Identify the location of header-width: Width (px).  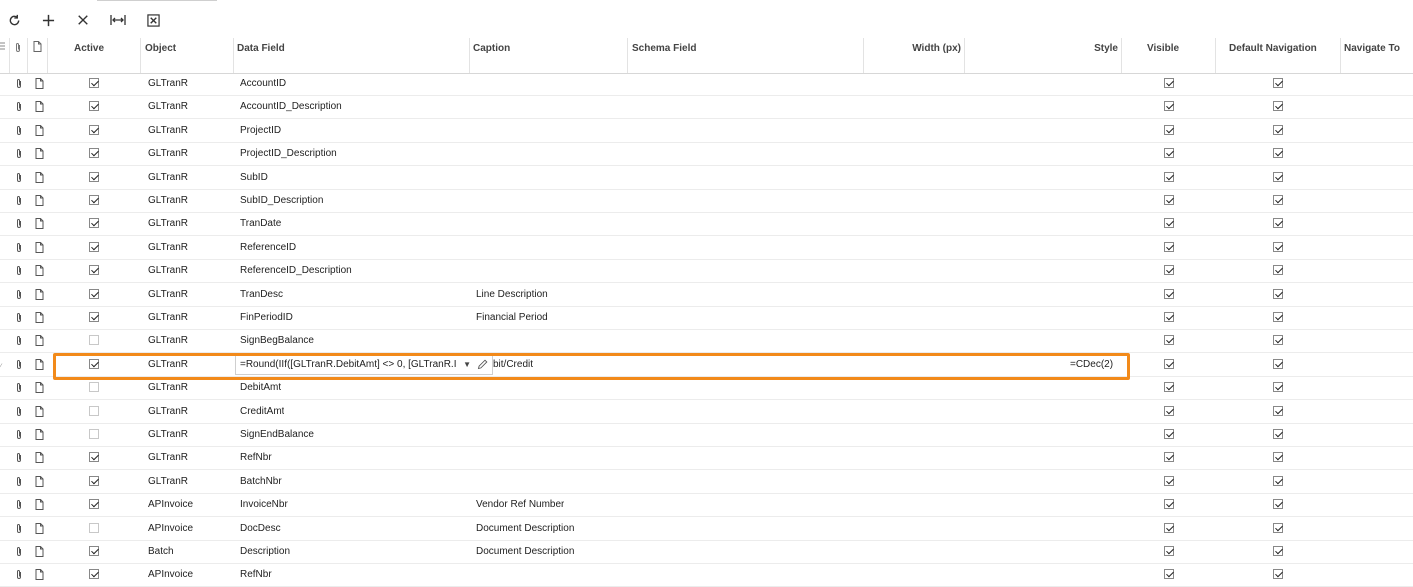
(914, 55).